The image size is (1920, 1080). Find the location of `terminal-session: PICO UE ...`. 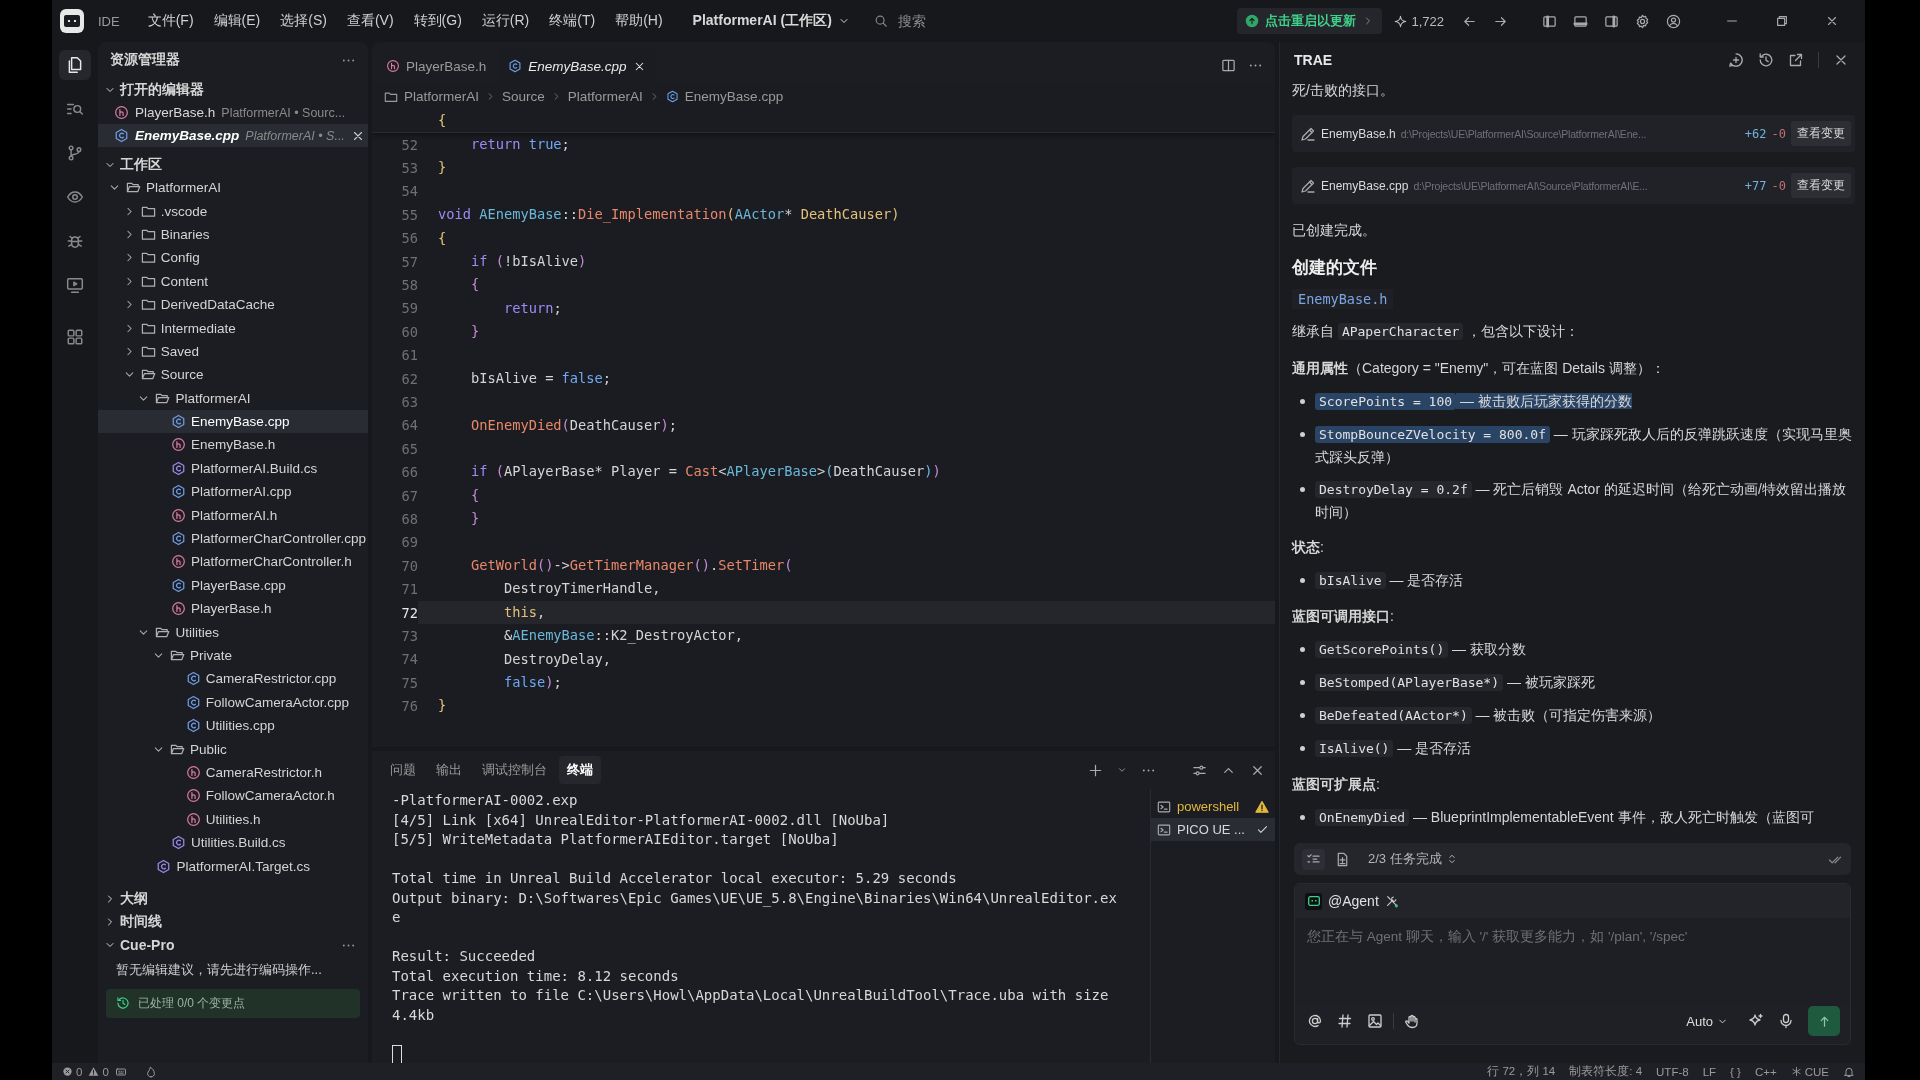

terminal-session: PICO UE ... is located at coordinates (1213, 829).